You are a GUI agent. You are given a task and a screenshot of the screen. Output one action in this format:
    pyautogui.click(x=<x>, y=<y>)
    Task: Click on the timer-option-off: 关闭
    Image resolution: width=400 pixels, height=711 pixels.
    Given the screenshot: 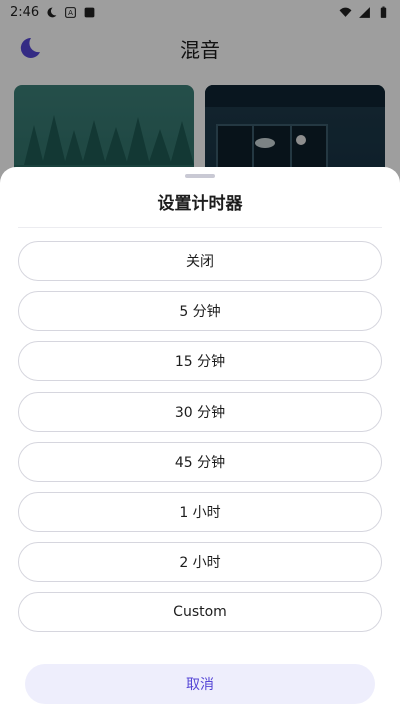 What is the action you would take?
    pyautogui.click(x=200, y=261)
    